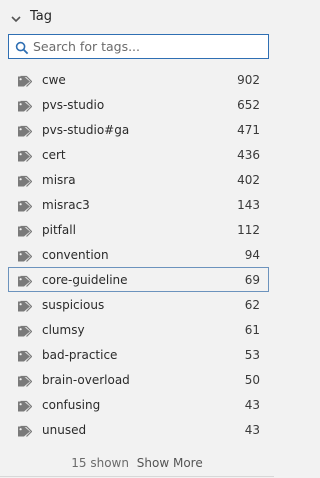 The image size is (320, 478). Describe the element at coordinates (59, 229) in the screenshot. I see `tag-label: pitfall` at that location.